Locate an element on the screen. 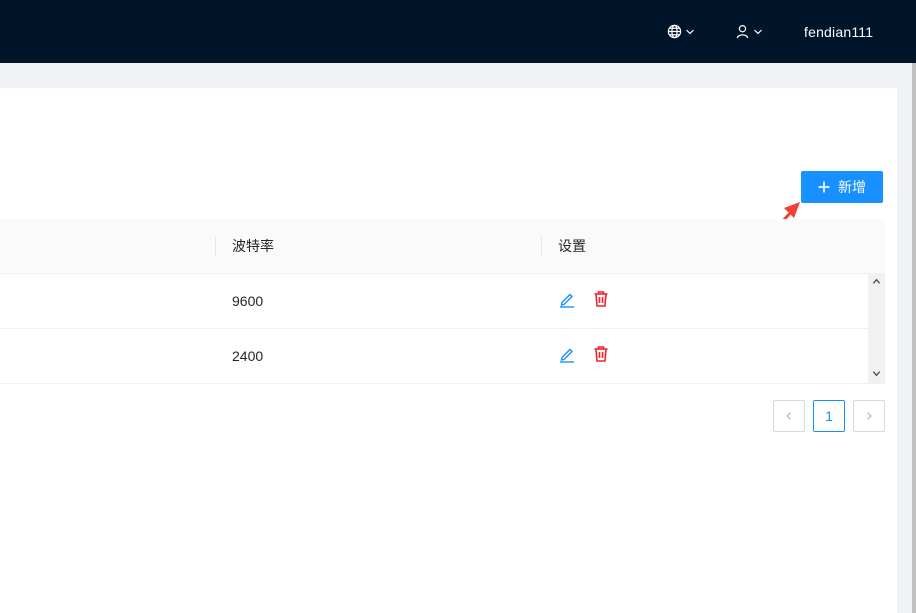 The width and height of the screenshot is (916, 613). table-row: 9600 is located at coordinates (434, 301).